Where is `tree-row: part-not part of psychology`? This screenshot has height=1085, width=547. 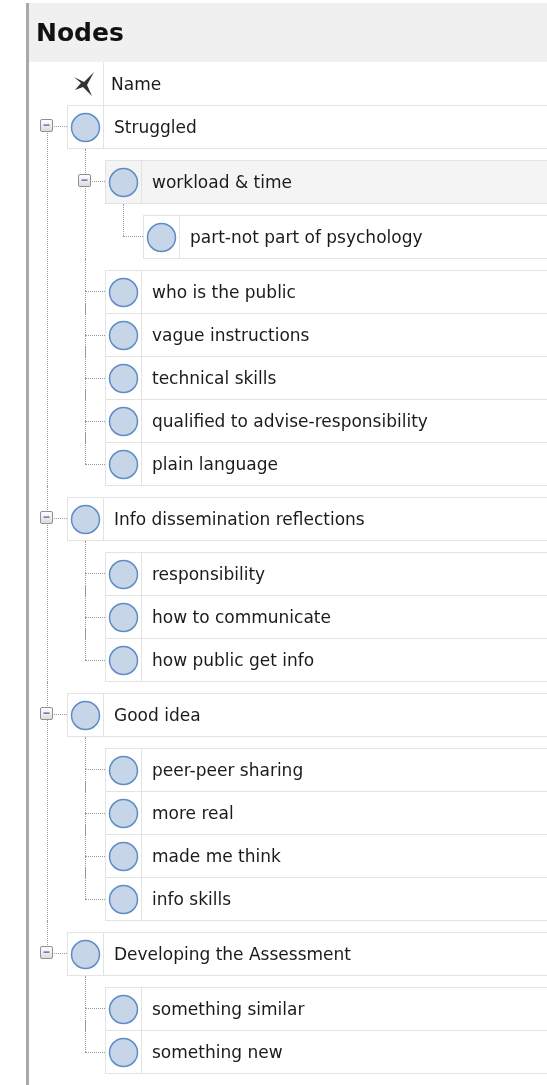
tree-row: part-not part of psychology is located at coordinates (345, 237).